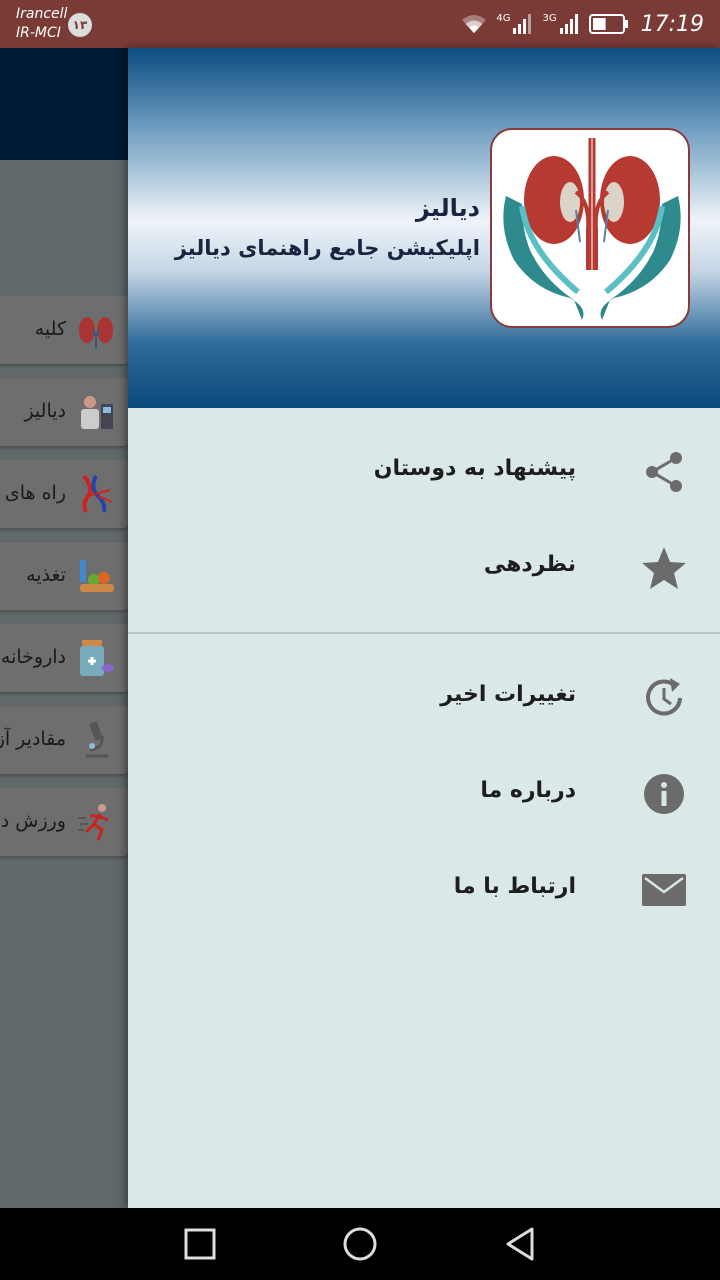 This screenshot has width=720, height=1280. Describe the element at coordinates (508, 694) in the screenshot. I see `menu-item-label: تغییرات اخیر` at that location.